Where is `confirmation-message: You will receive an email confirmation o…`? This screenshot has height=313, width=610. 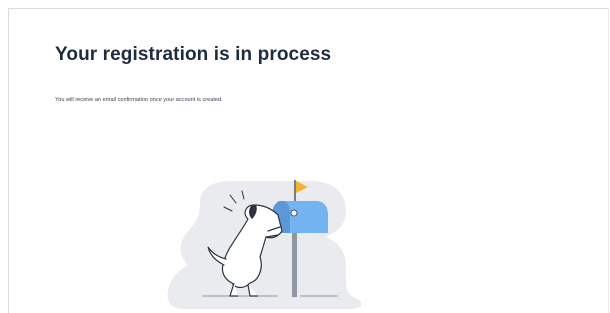 confirmation-message: You will receive an email confirmation o… is located at coordinates (139, 100).